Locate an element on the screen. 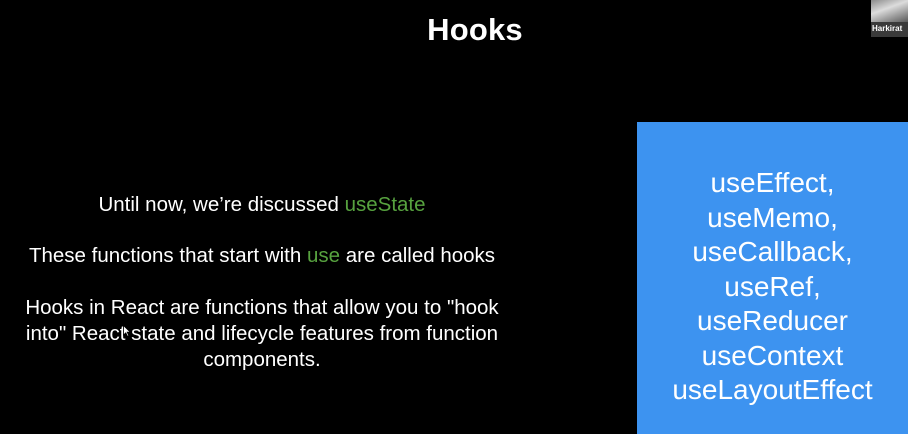 The width and height of the screenshot is (908, 434). slide-title: Hooks is located at coordinates (475, 29).